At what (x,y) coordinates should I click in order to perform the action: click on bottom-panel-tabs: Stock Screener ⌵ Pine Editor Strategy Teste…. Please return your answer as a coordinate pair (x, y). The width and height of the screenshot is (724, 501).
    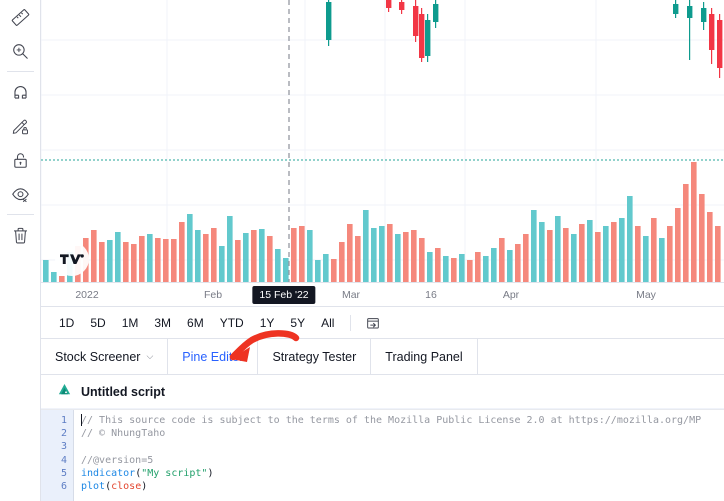
    Looking at the image, I should click on (382, 357).